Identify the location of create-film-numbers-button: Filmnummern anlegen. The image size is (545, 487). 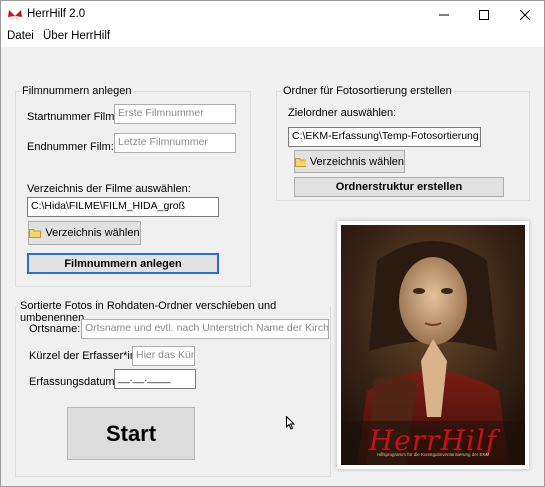
(123, 263).